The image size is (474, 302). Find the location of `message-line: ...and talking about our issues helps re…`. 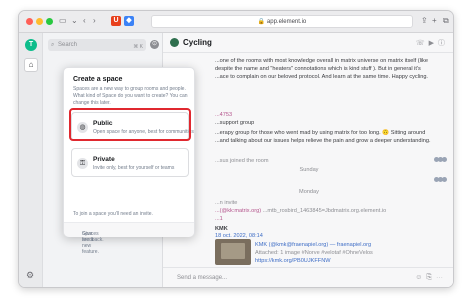

message-line: ...and talking about our issues helps re… is located at coordinates (323, 141).